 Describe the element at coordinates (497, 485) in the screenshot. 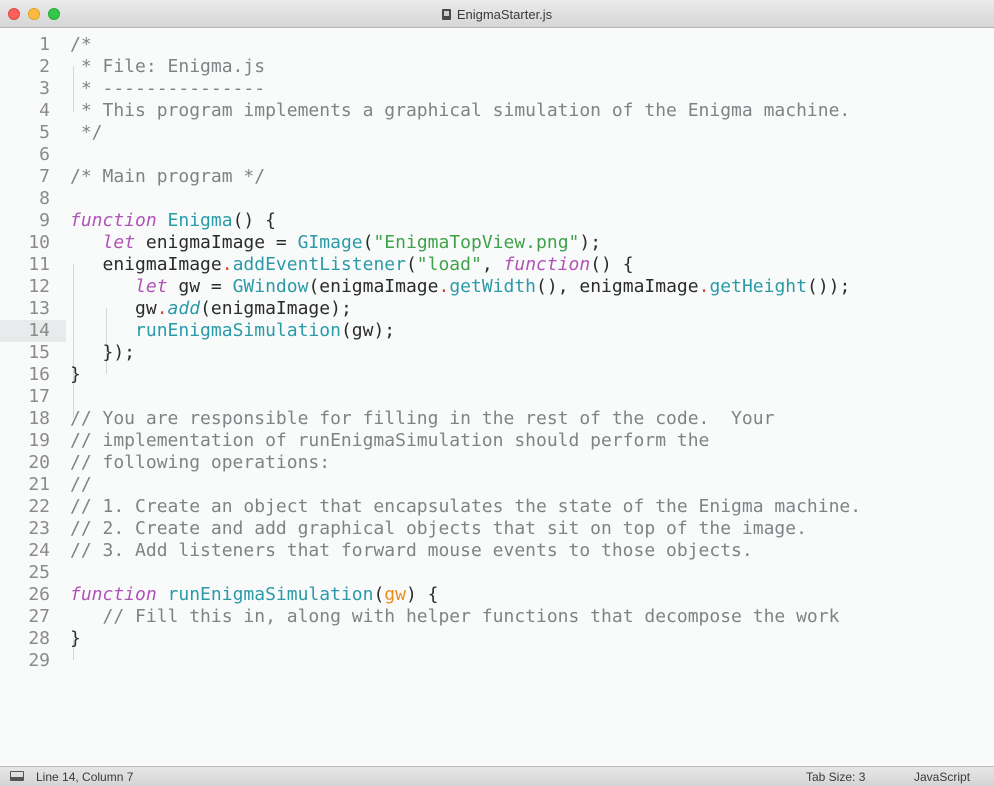

I see `code-line: 21 //` at that location.